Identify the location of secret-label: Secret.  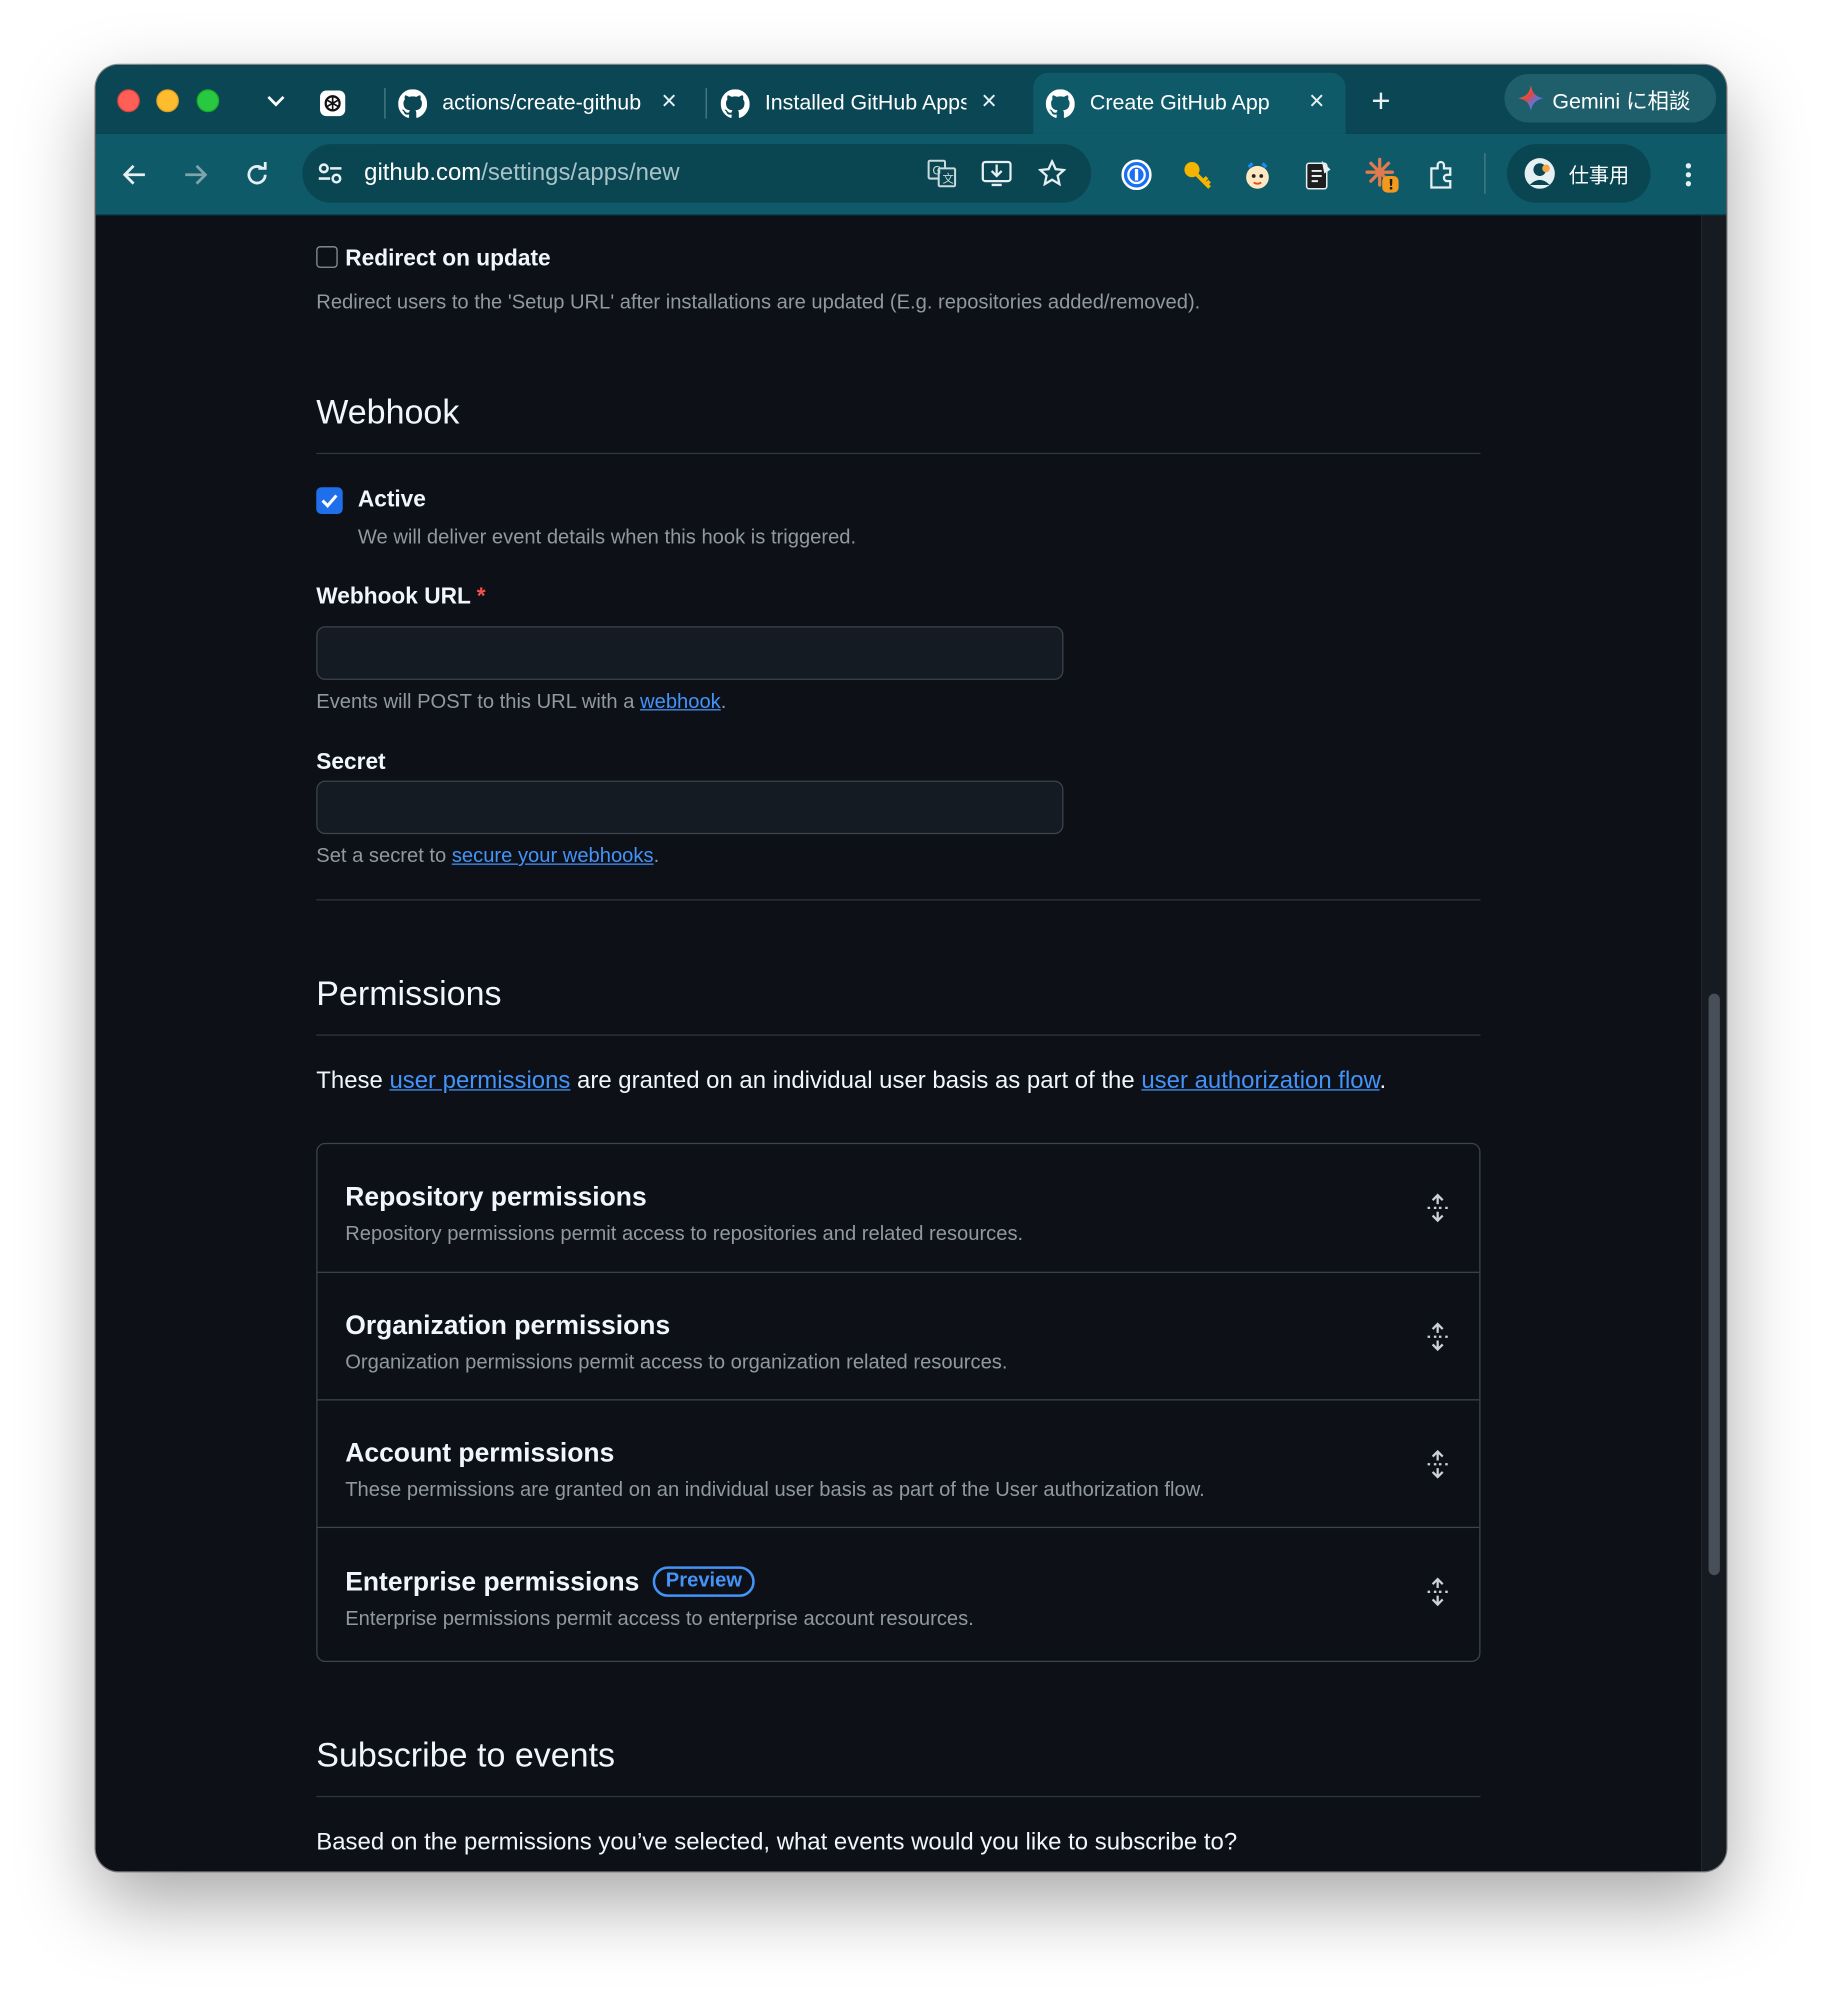
(351, 761).